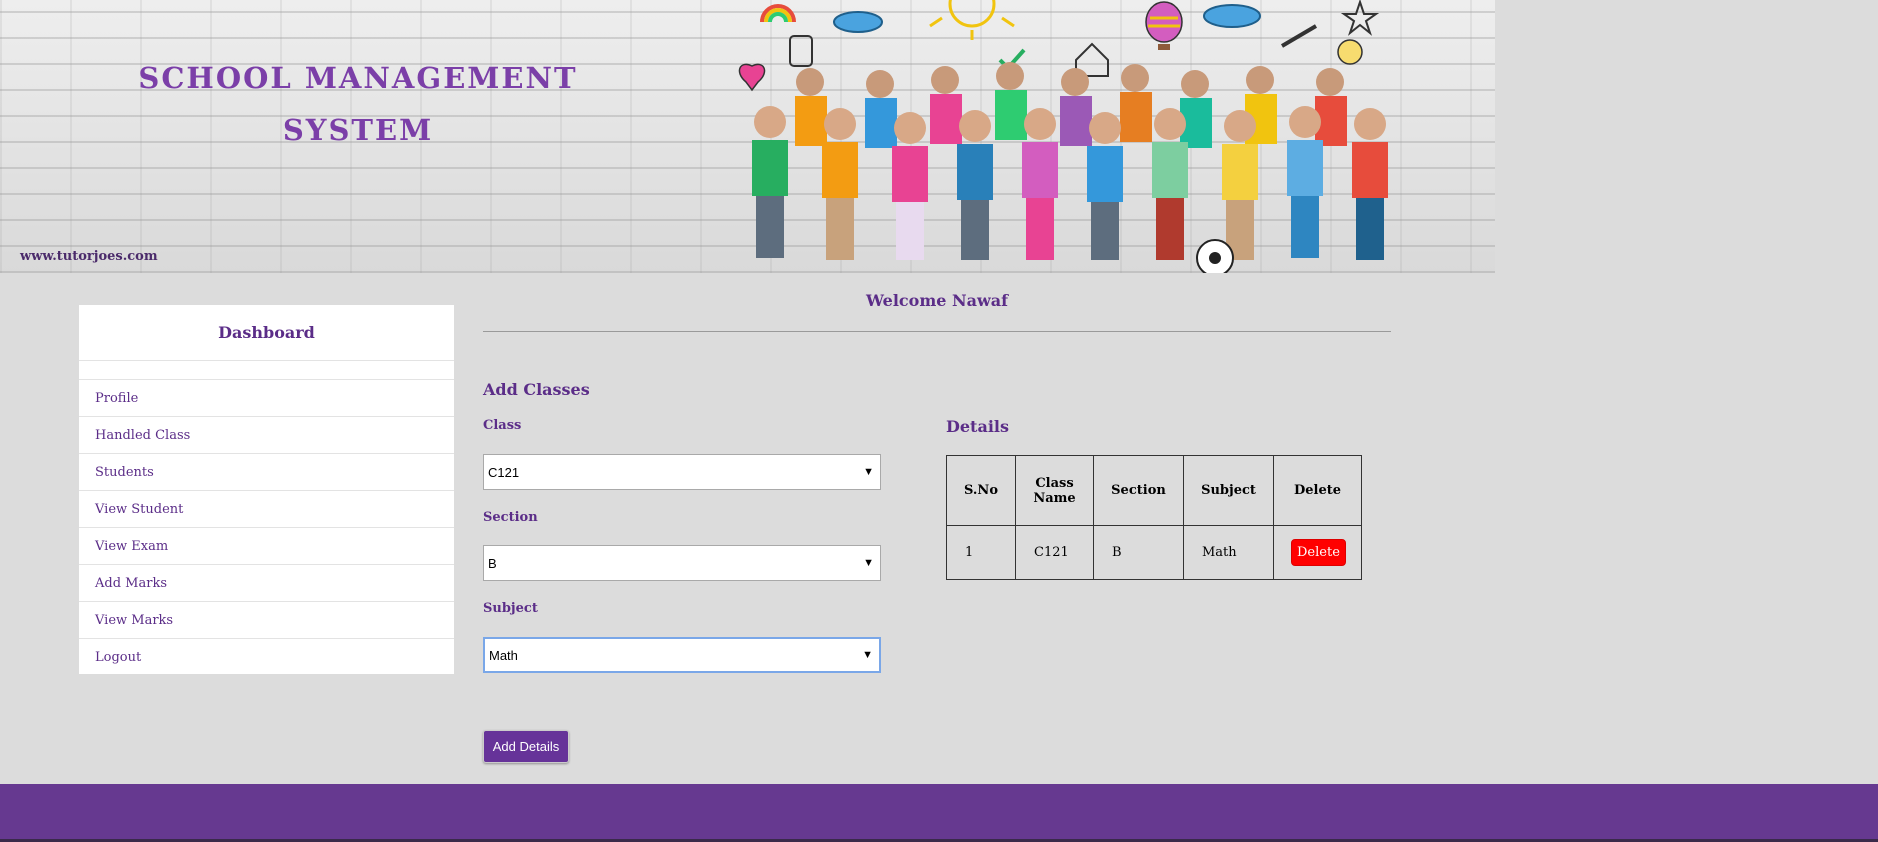 Image resolution: width=1878 pixels, height=842 pixels. I want to click on header-subject: Subject, so click(1228, 490).